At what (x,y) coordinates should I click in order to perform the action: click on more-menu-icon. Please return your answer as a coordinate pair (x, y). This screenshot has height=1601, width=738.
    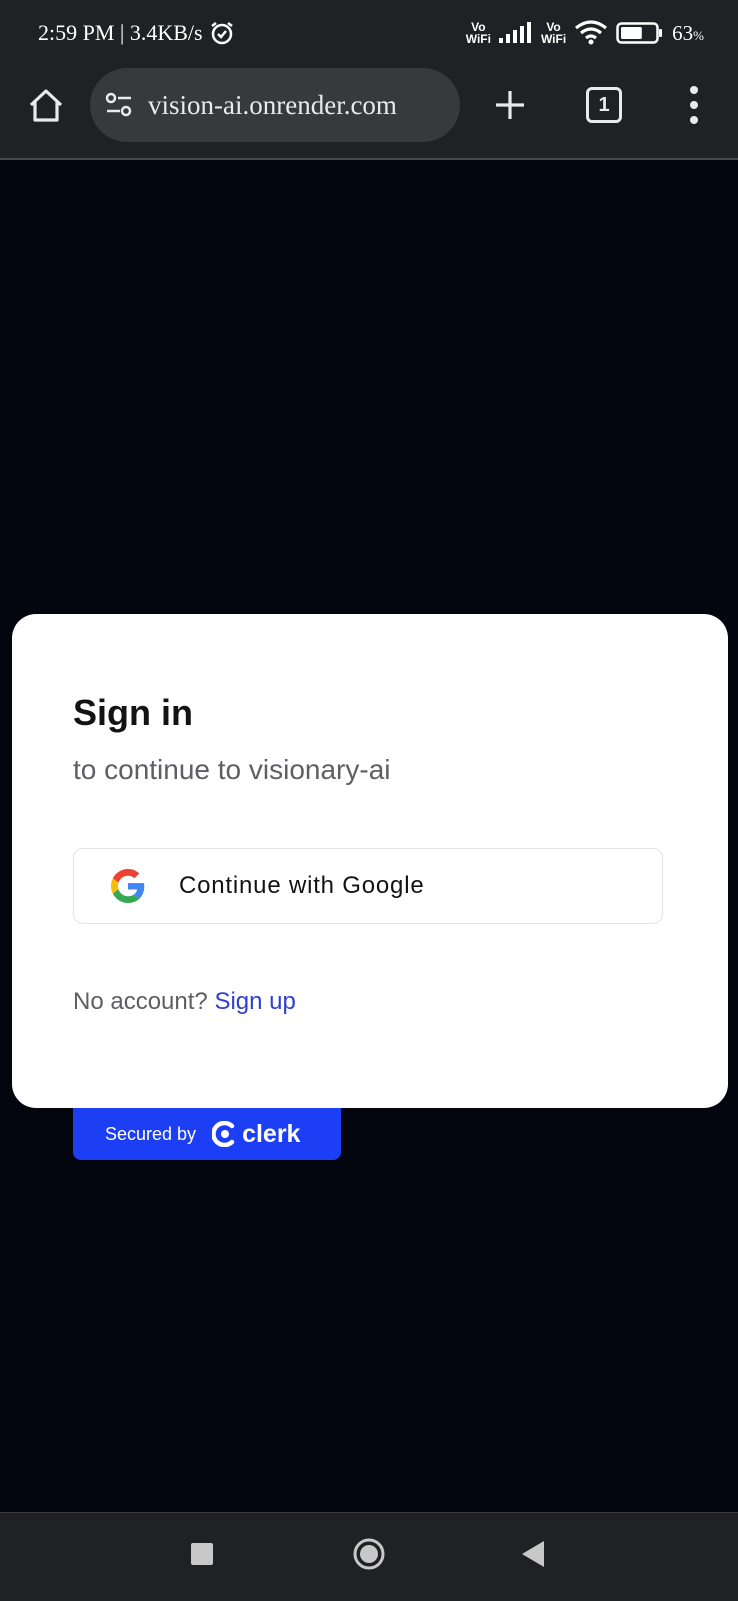
    Looking at the image, I should click on (694, 105).